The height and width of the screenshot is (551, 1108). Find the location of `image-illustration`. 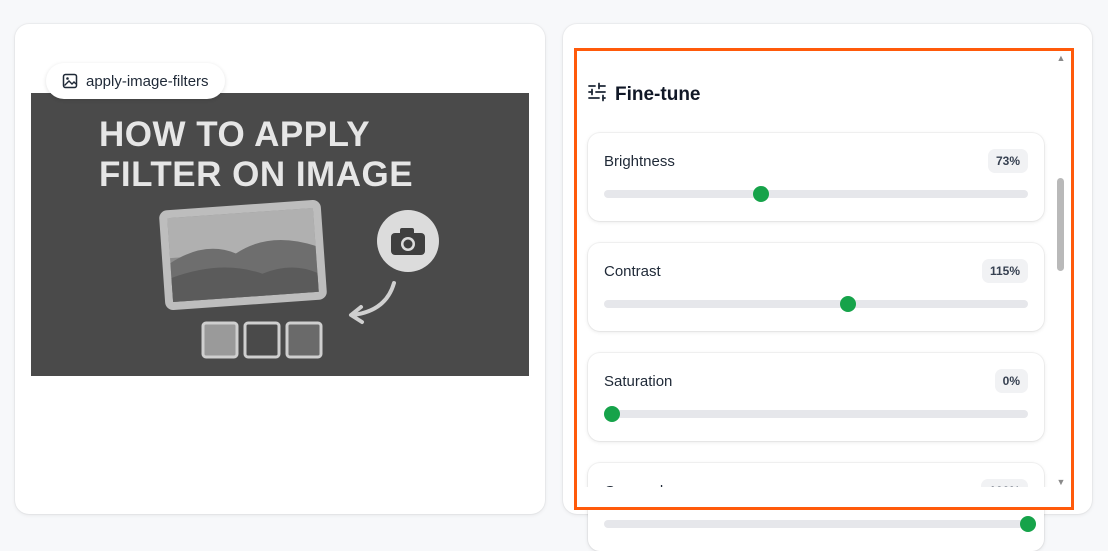

image-illustration is located at coordinates (299, 279).